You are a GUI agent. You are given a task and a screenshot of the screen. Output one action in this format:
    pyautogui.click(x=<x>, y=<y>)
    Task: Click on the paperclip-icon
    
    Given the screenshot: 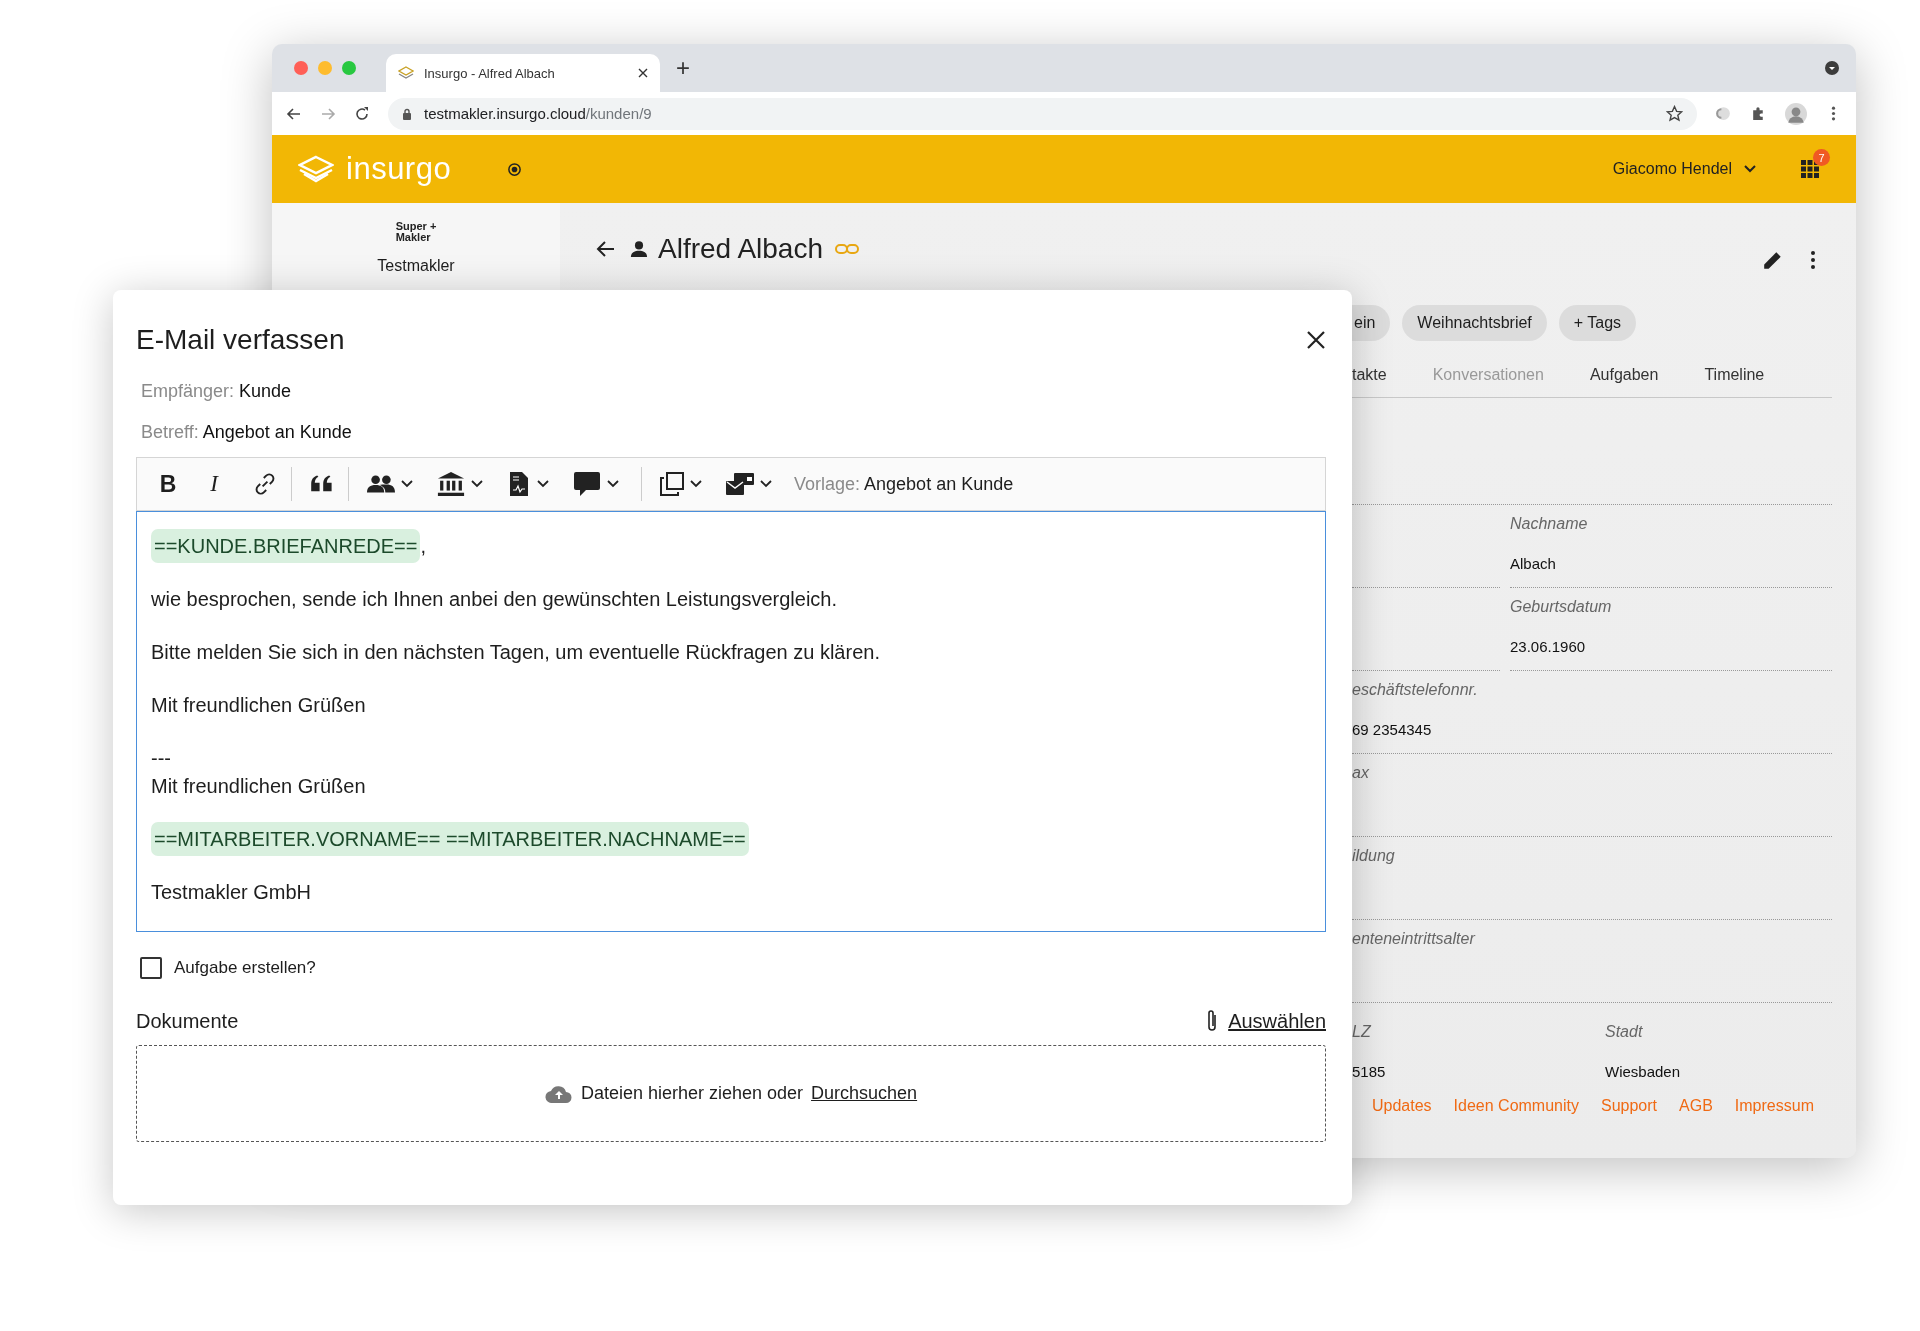 What is the action you would take?
    pyautogui.click(x=1212, y=1021)
    